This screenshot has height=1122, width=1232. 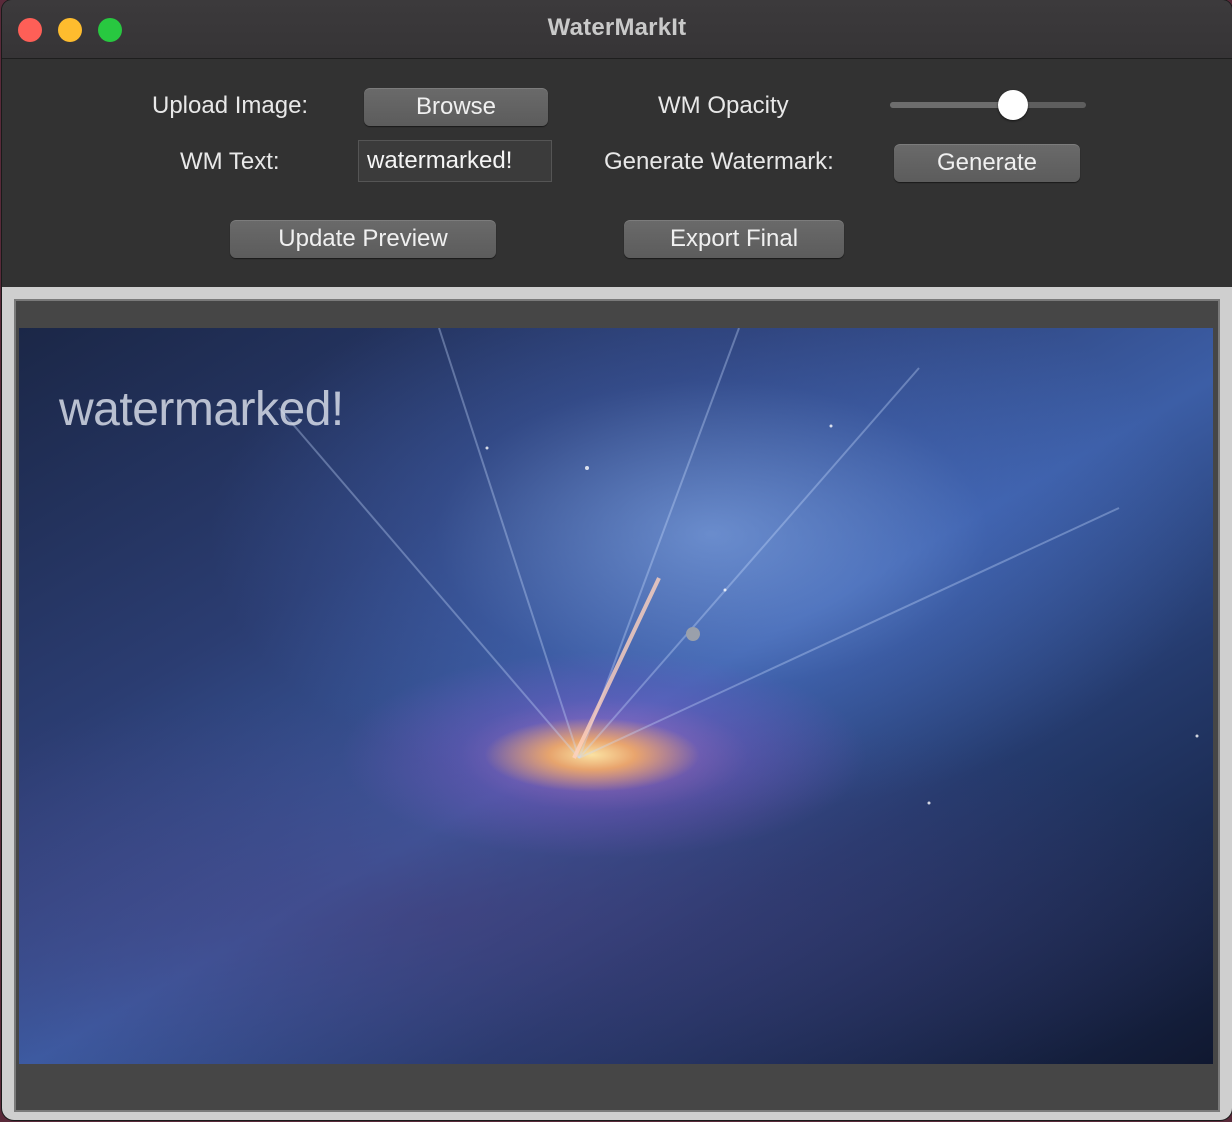 I want to click on window-title: WaterMarkIt, so click(x=617, y=27).